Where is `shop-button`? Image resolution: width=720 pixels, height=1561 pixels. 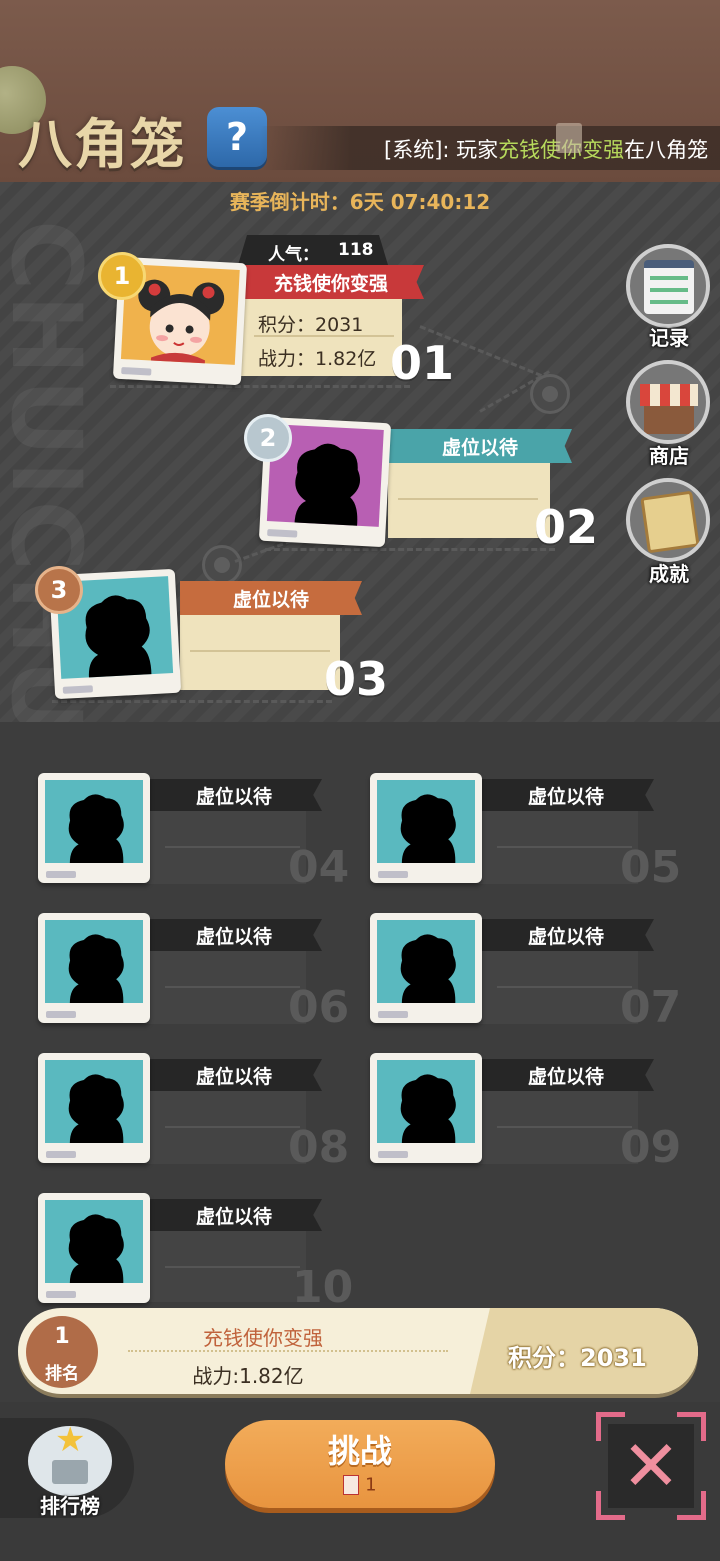 shop-button is located at coordinates (668, 402).